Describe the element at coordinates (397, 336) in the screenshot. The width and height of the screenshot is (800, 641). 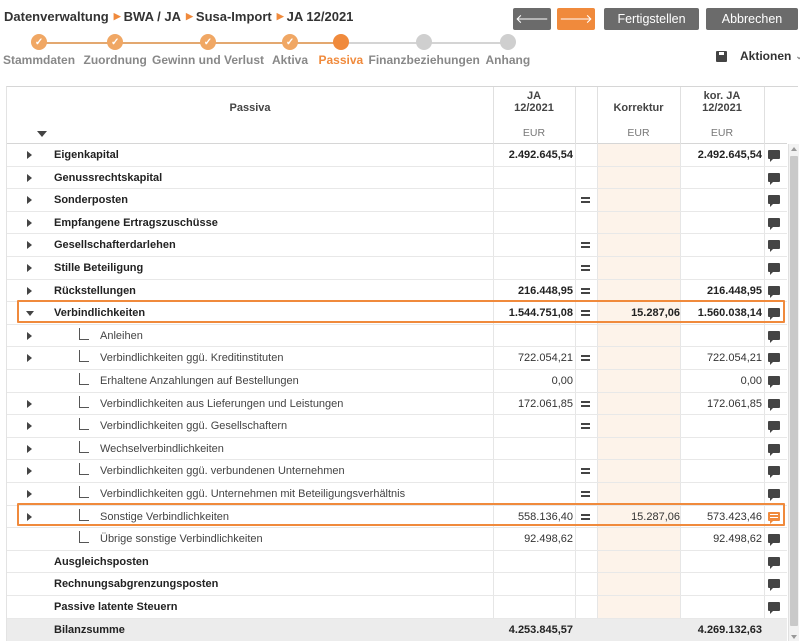
I see `table-row: Anleihen` at that location.